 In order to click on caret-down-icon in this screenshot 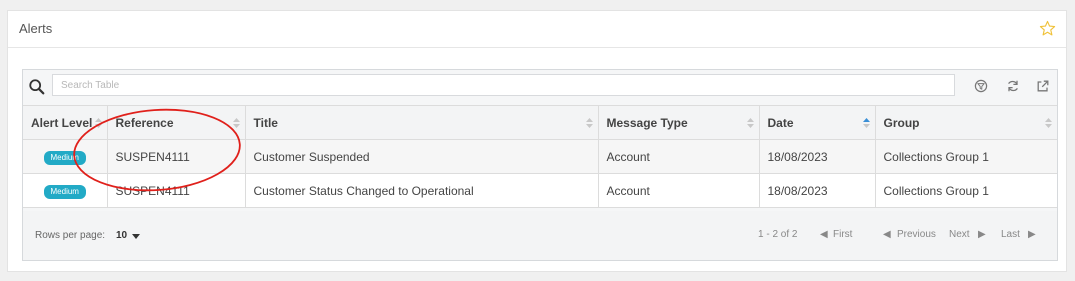, I will do `click(136, 236)`.